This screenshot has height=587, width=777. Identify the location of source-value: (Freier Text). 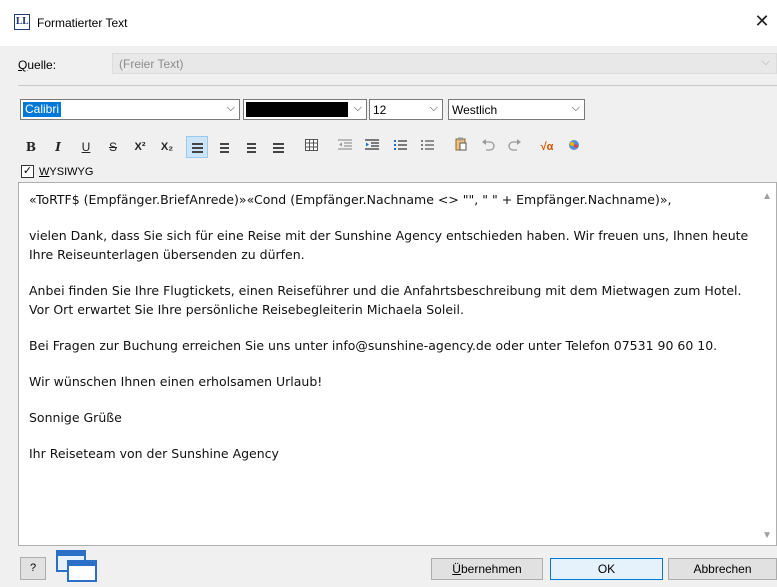
(151, 64).